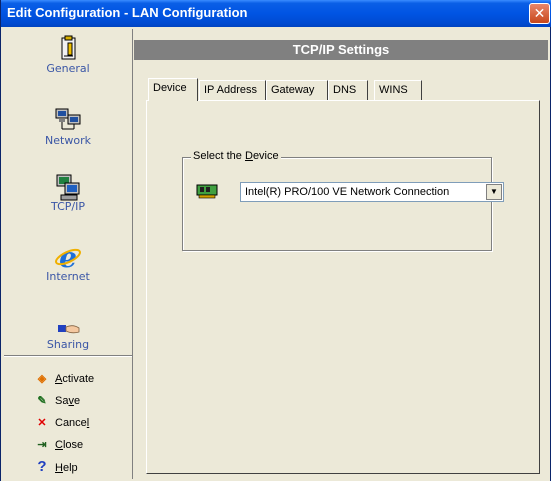 This screenshot has width=551, height=481. I want to click on sharing-hand-icon, so click(68, 328).